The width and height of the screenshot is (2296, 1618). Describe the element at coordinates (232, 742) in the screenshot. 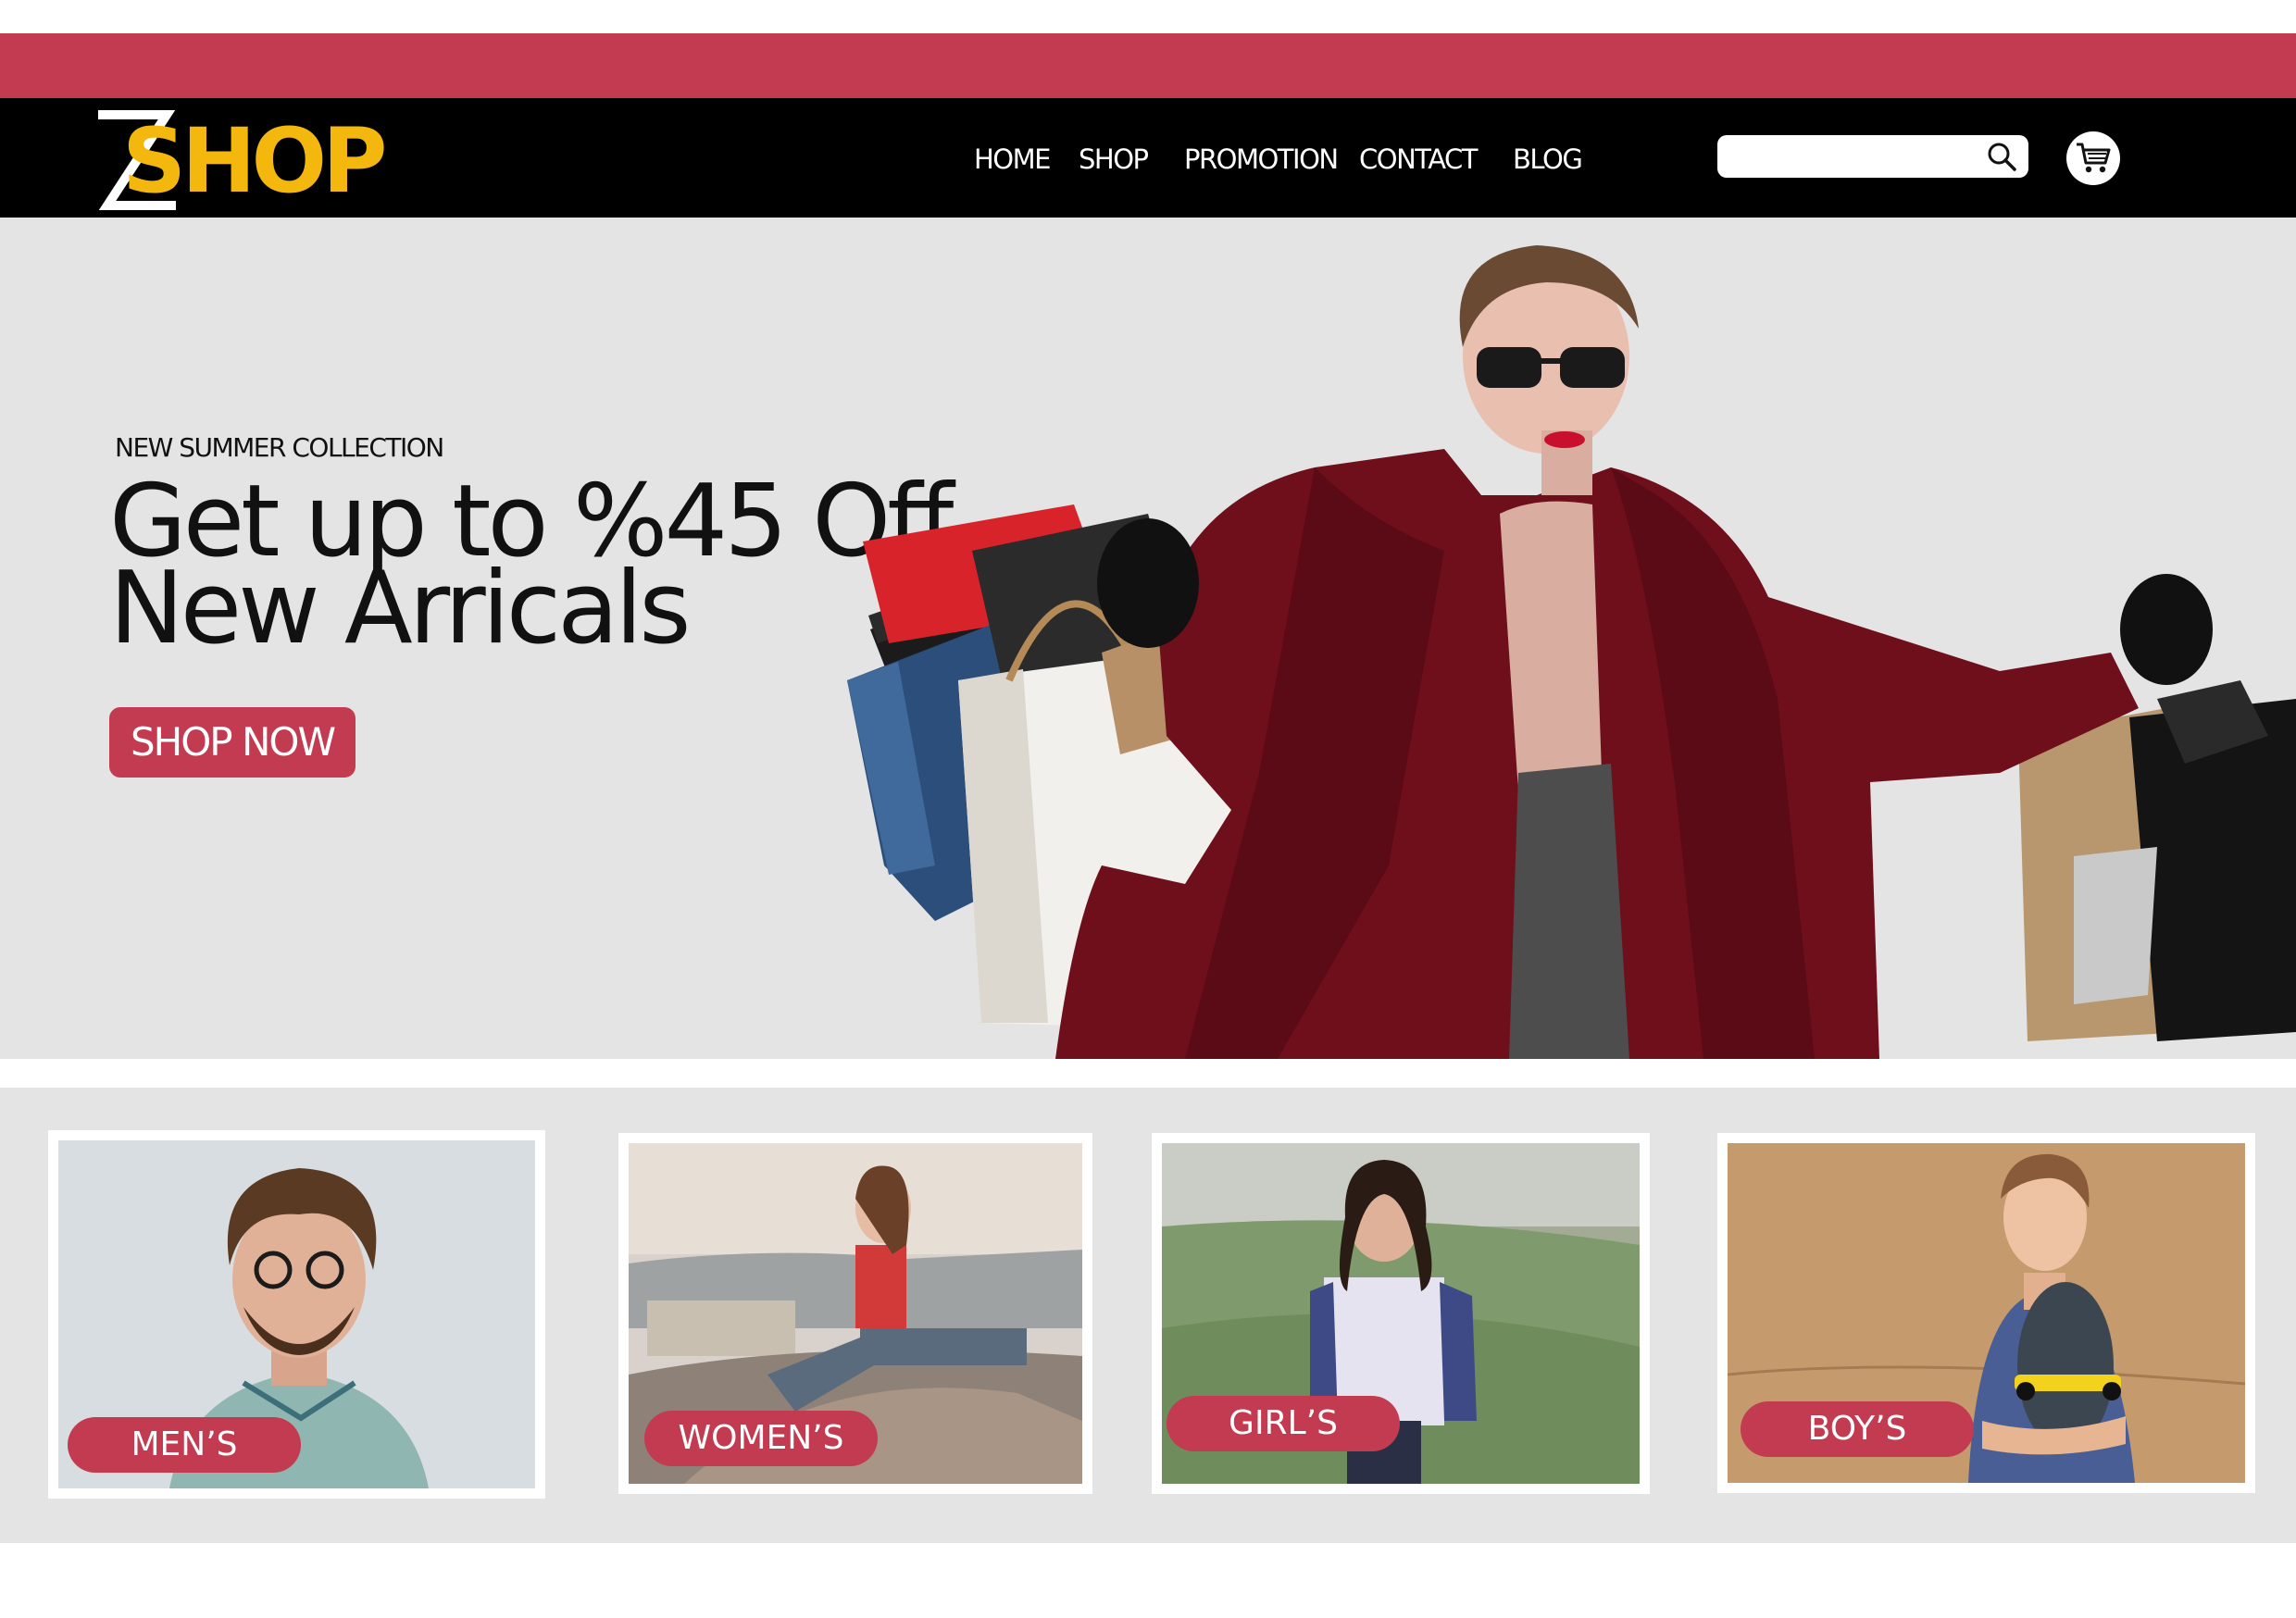

I see `shop-now-button: SHOP NOW` at that location.